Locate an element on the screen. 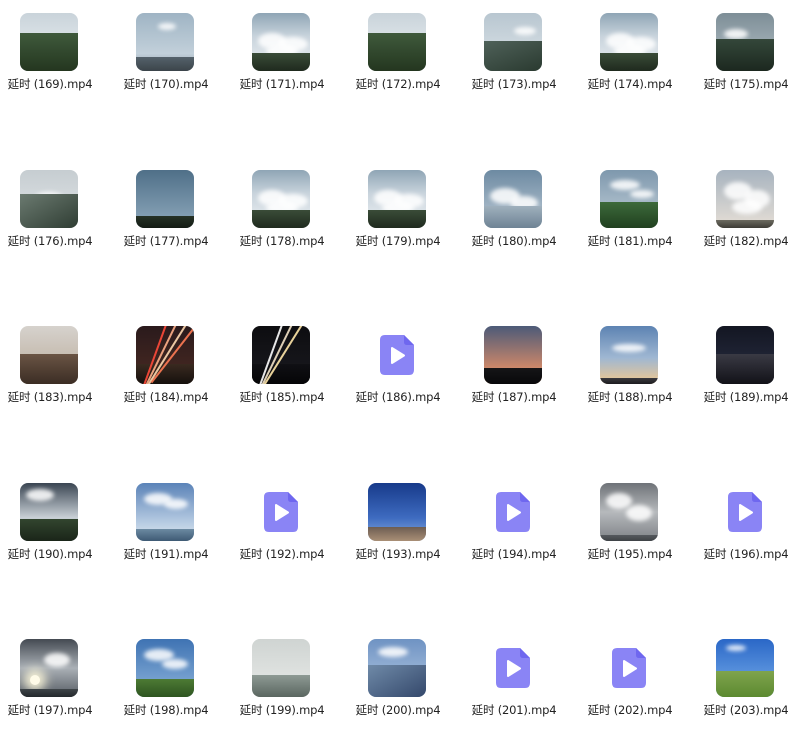  file-item: 延时 (171).mp4 is located at coordinates (290, 55).